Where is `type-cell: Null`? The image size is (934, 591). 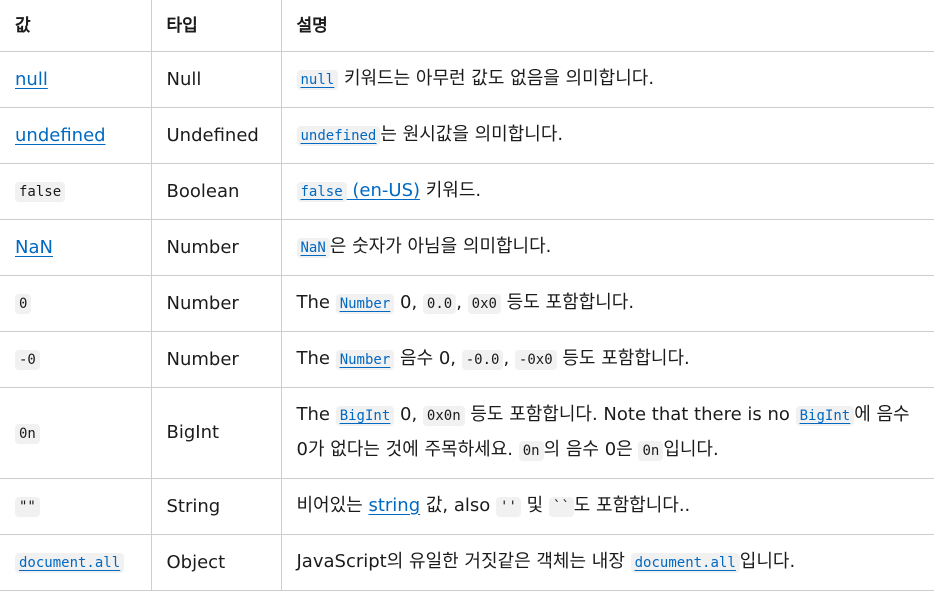 type-cell: Null is located at coordinates (216, 79).